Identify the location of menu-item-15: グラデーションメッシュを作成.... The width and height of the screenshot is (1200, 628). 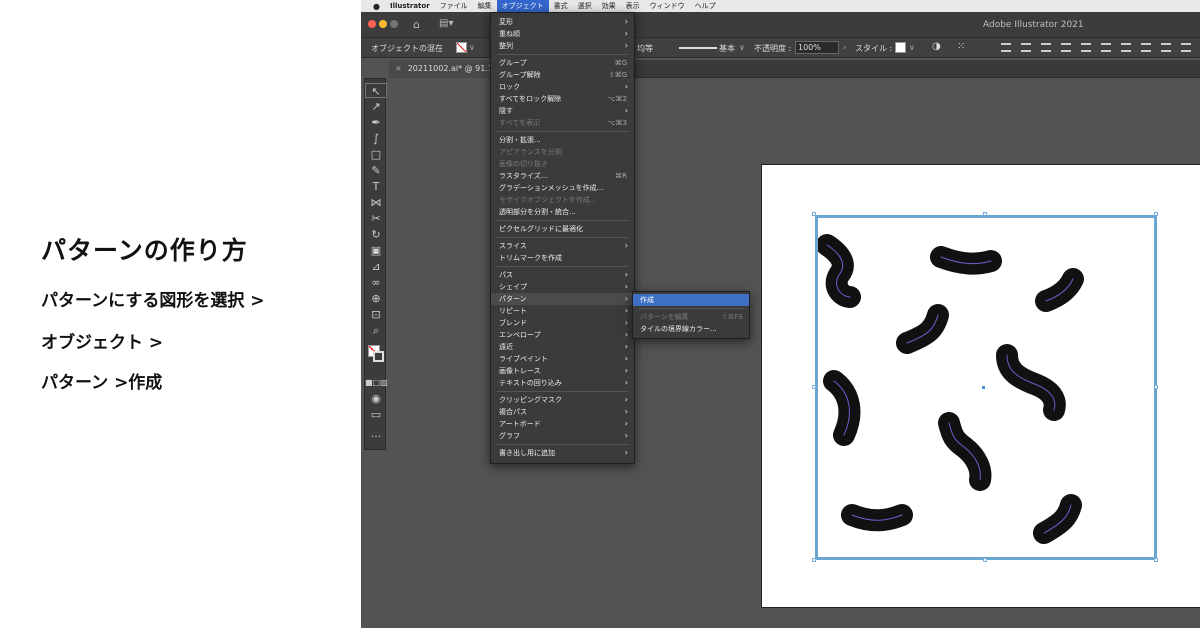
(562, 188).